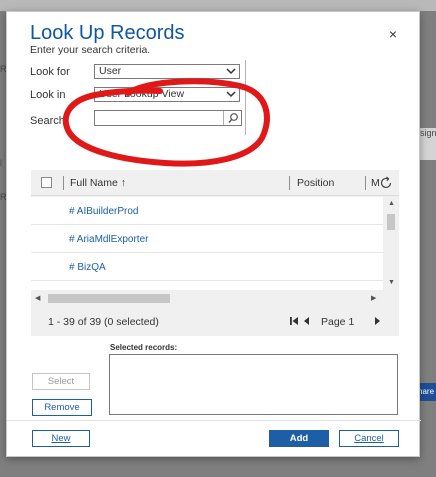 This screenshot has width=436, height=477. Describe the element at coordinates (338, 322) in the screenshot. I see `page-indicator: Page 1` at that location.